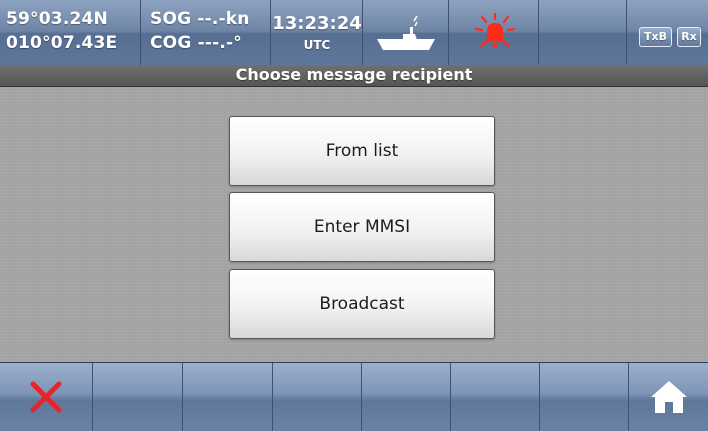 The image size is (708, 431). Describe the element at coordinates (317, 45) in the screenshot. I see `time-zone-label: UTC` at that location.